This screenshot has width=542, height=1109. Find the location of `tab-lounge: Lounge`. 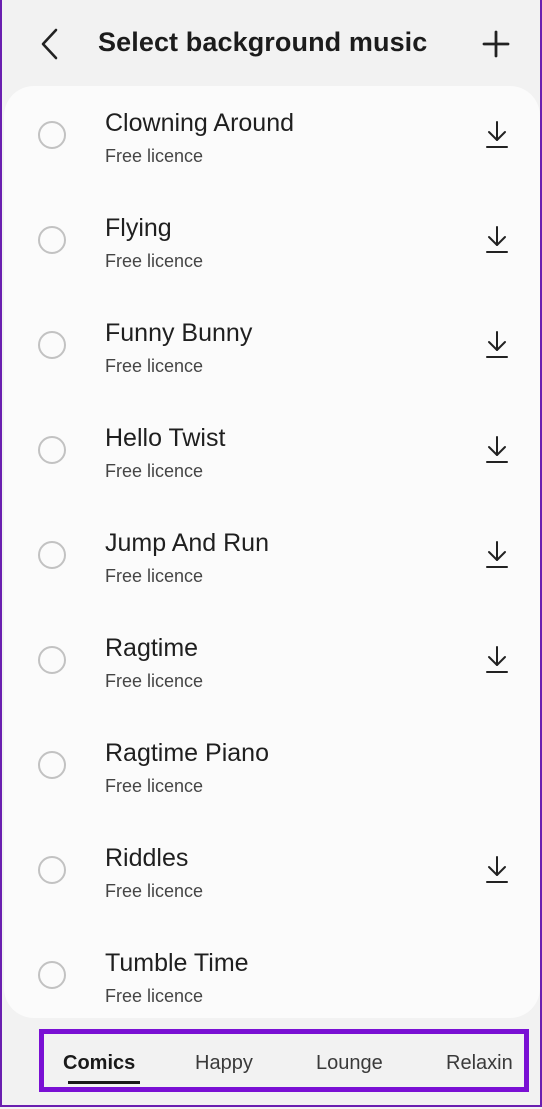

tab-lounge: Lounge is located at coordinates (349, 1063).